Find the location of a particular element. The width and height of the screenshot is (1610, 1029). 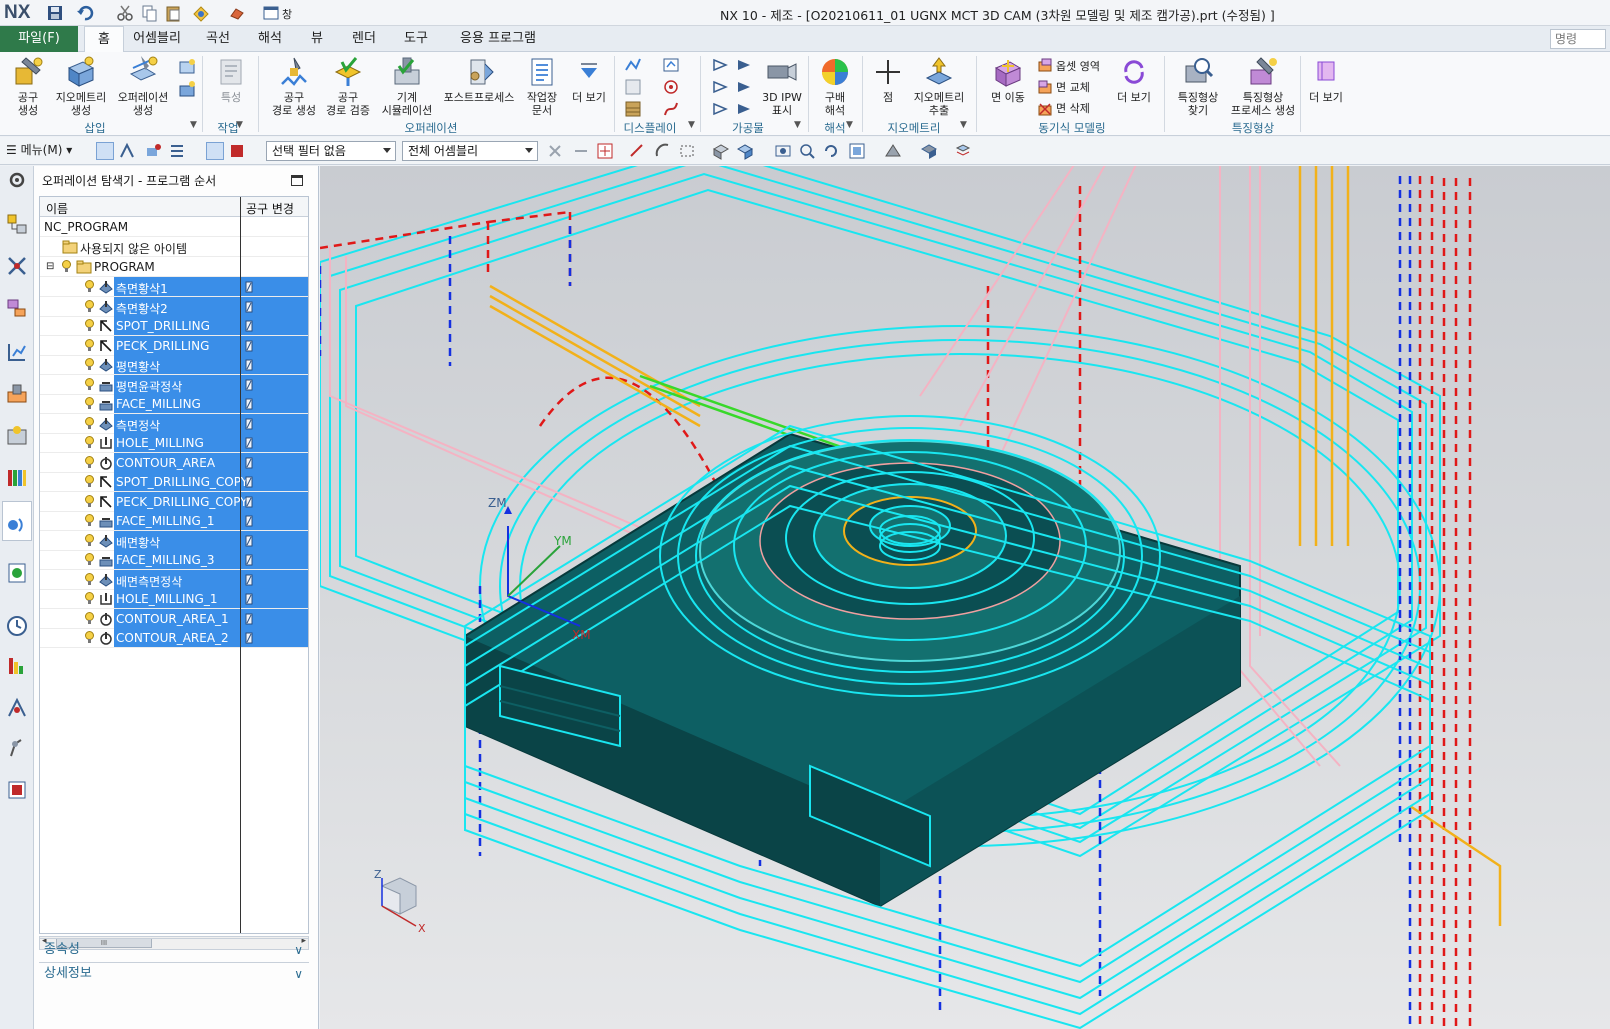

operation-row: FACE_MILLING_3 is located at coordinates (174, 560).